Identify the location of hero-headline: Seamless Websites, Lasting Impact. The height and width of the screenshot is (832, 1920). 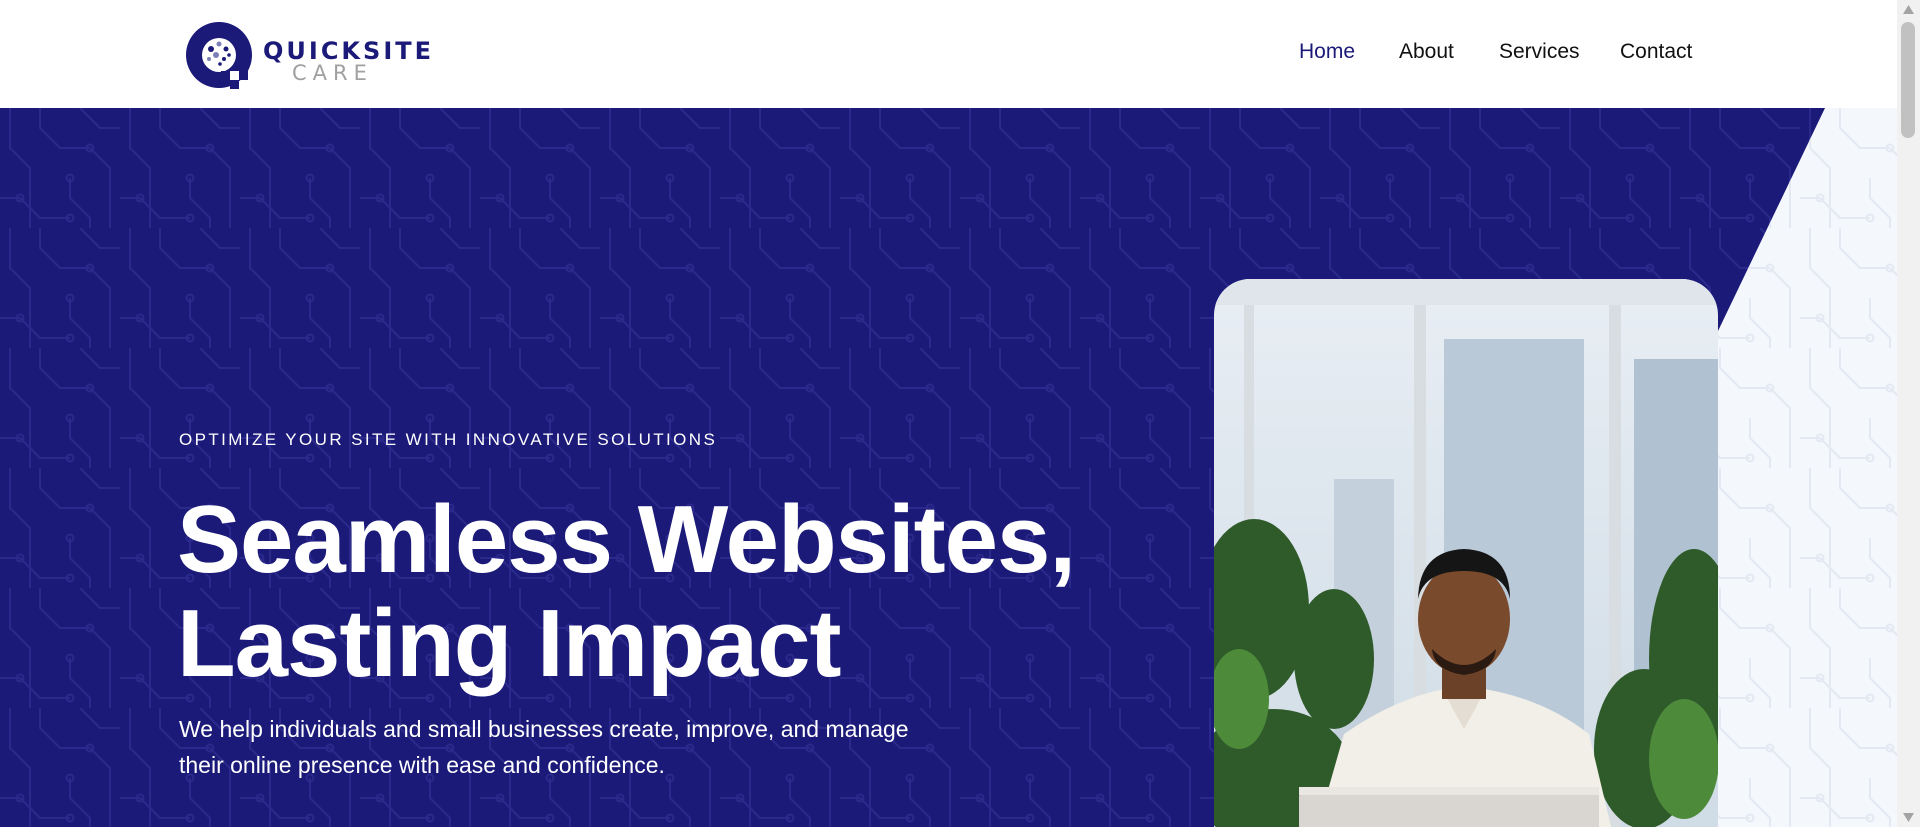
(626, 591).